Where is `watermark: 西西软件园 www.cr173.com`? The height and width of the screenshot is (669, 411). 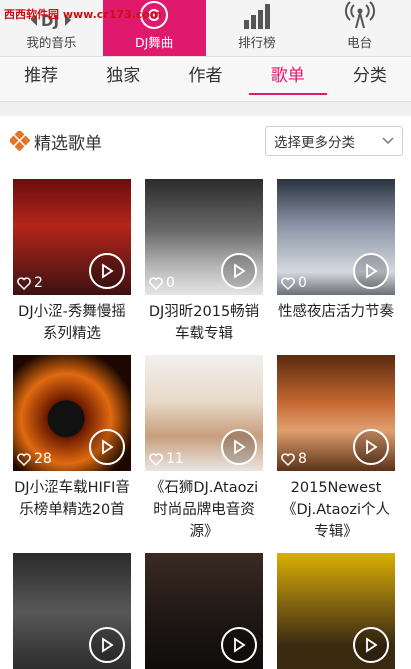
watermark: 西西软件园 www.cr173.com is located at coordinates (83, 14).